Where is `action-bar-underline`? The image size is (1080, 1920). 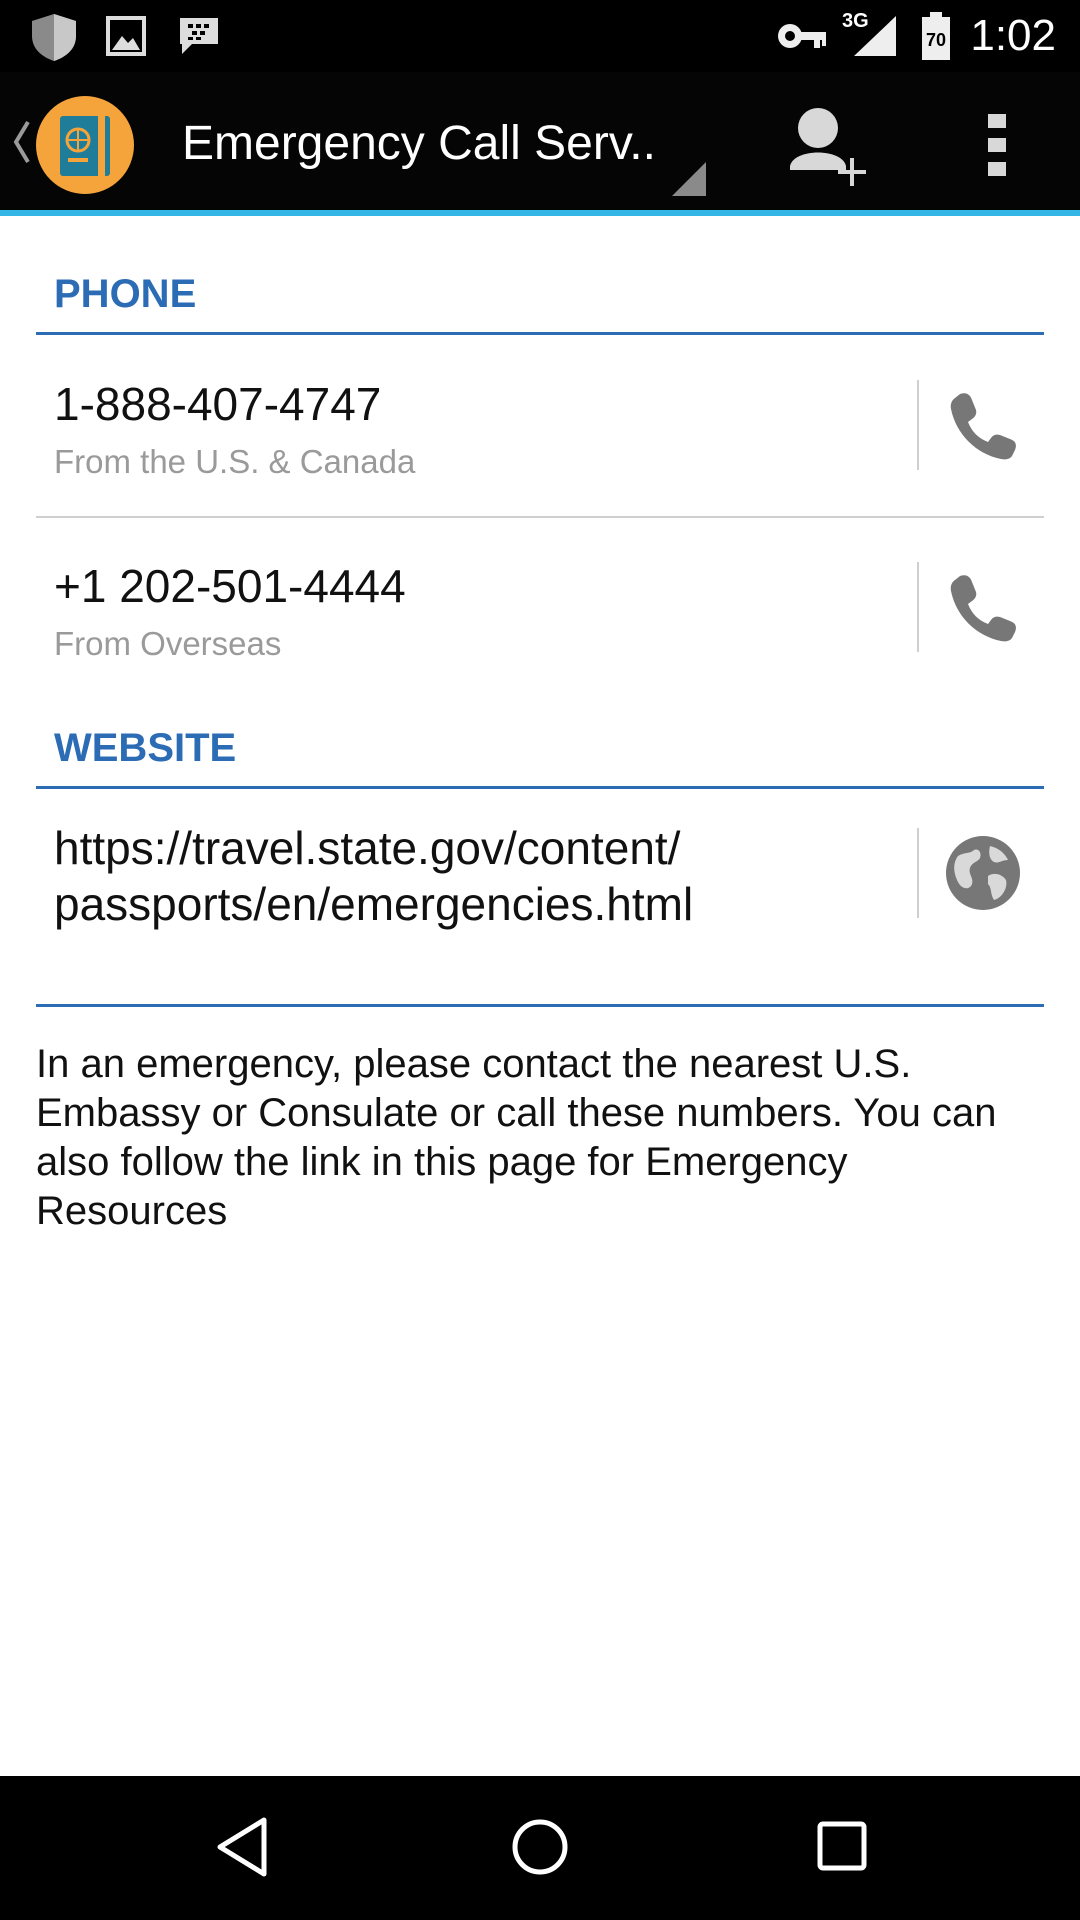 action-bar-underline is located at coordinates (540, 213).